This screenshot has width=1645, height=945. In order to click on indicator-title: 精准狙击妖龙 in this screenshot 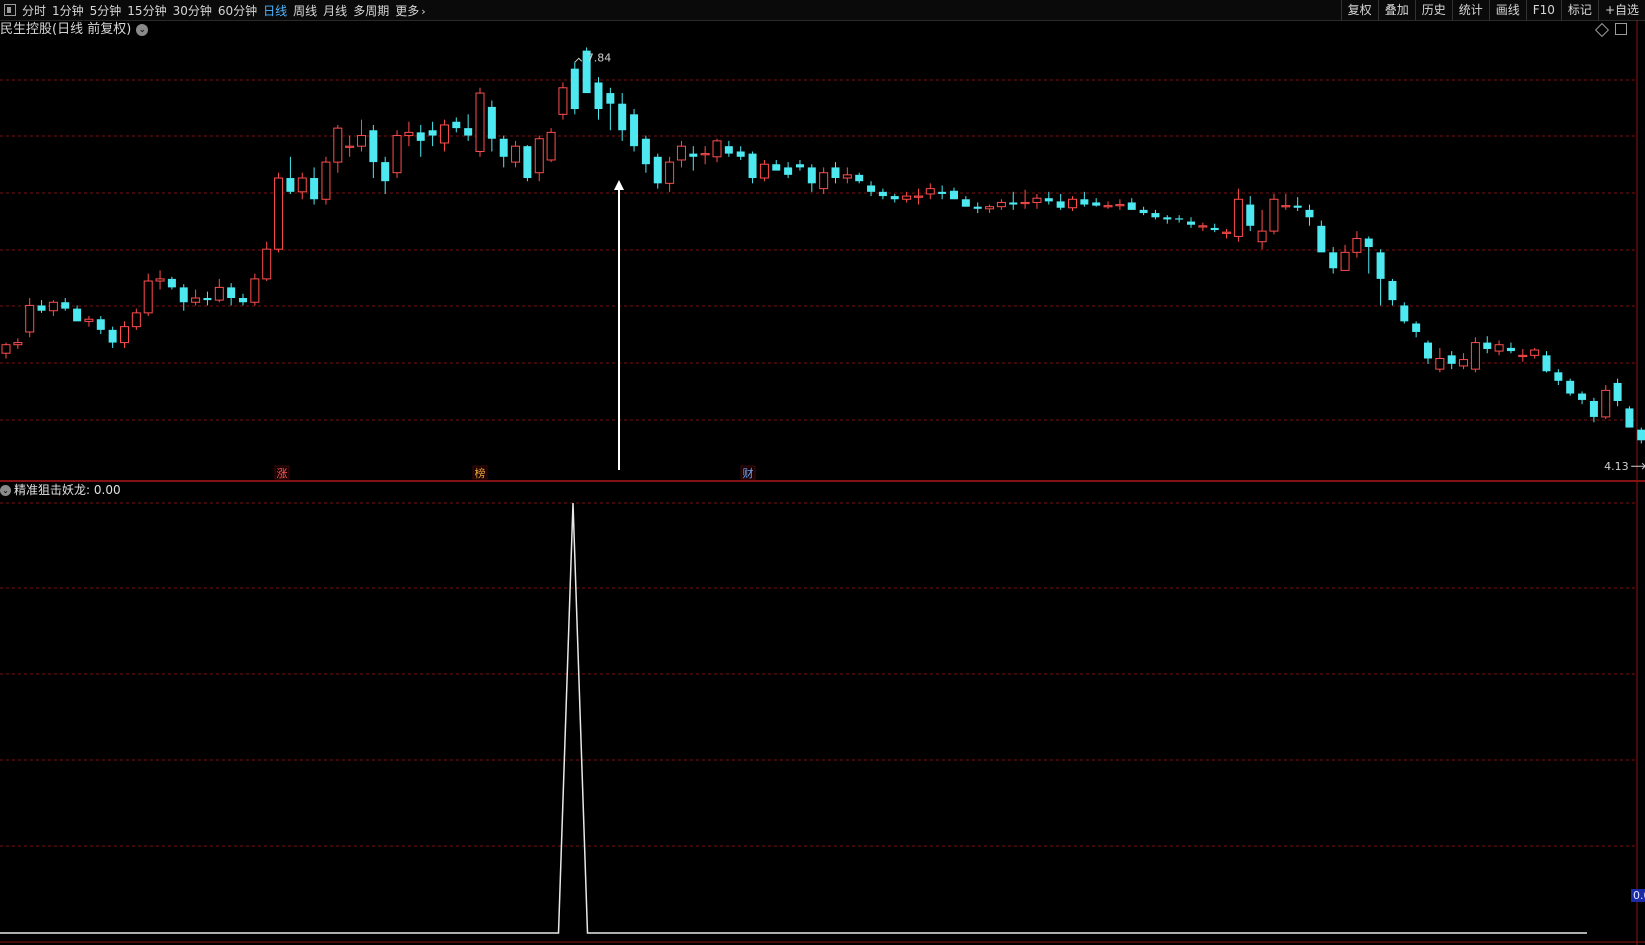, I will do `click(50, 490)`.